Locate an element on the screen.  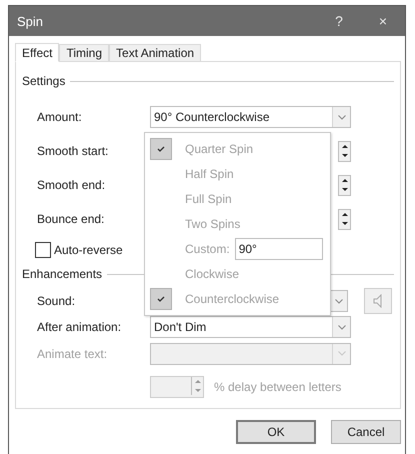
checkbox-label: Auto-reverse is located at coordinates (89, 250).